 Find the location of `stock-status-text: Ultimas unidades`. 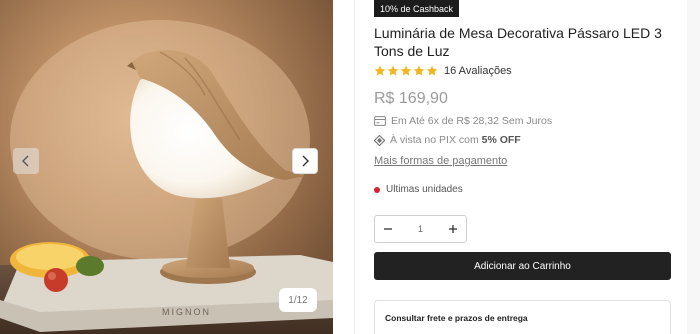

stock-status-text: Ultimas unidades is located at coordinates (424, 189).